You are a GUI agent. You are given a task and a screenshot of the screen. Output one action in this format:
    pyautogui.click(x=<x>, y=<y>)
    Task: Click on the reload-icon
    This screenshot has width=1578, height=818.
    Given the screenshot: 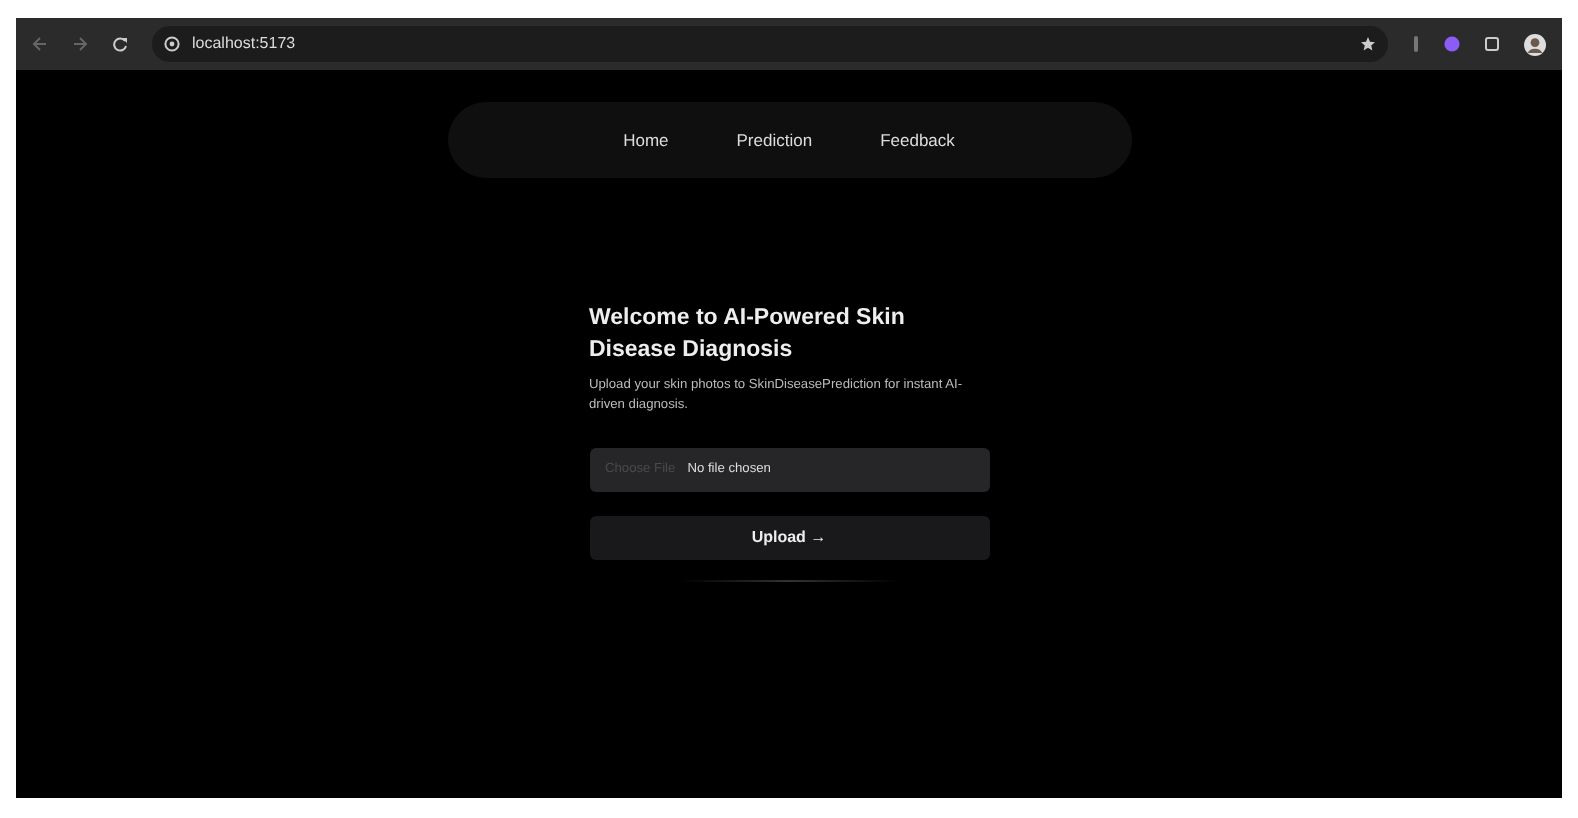 What is the action you would take?
    pyautogui.click(x=120, y=44)
    